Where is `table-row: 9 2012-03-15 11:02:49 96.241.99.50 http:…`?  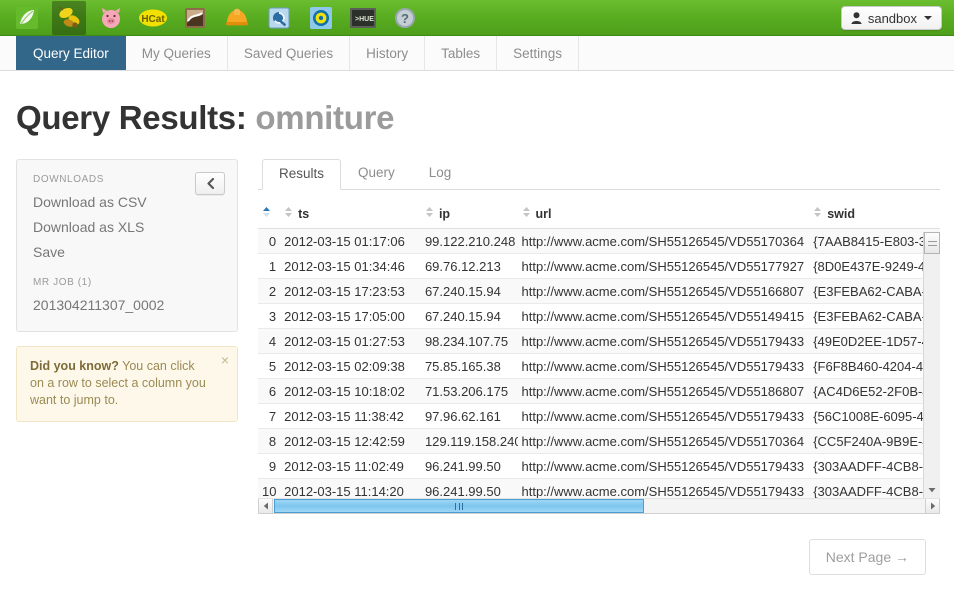
table-row: 9 2012-03-15 11:02:49 96.241.99.50 http:… is located at coordinates (599, 466).